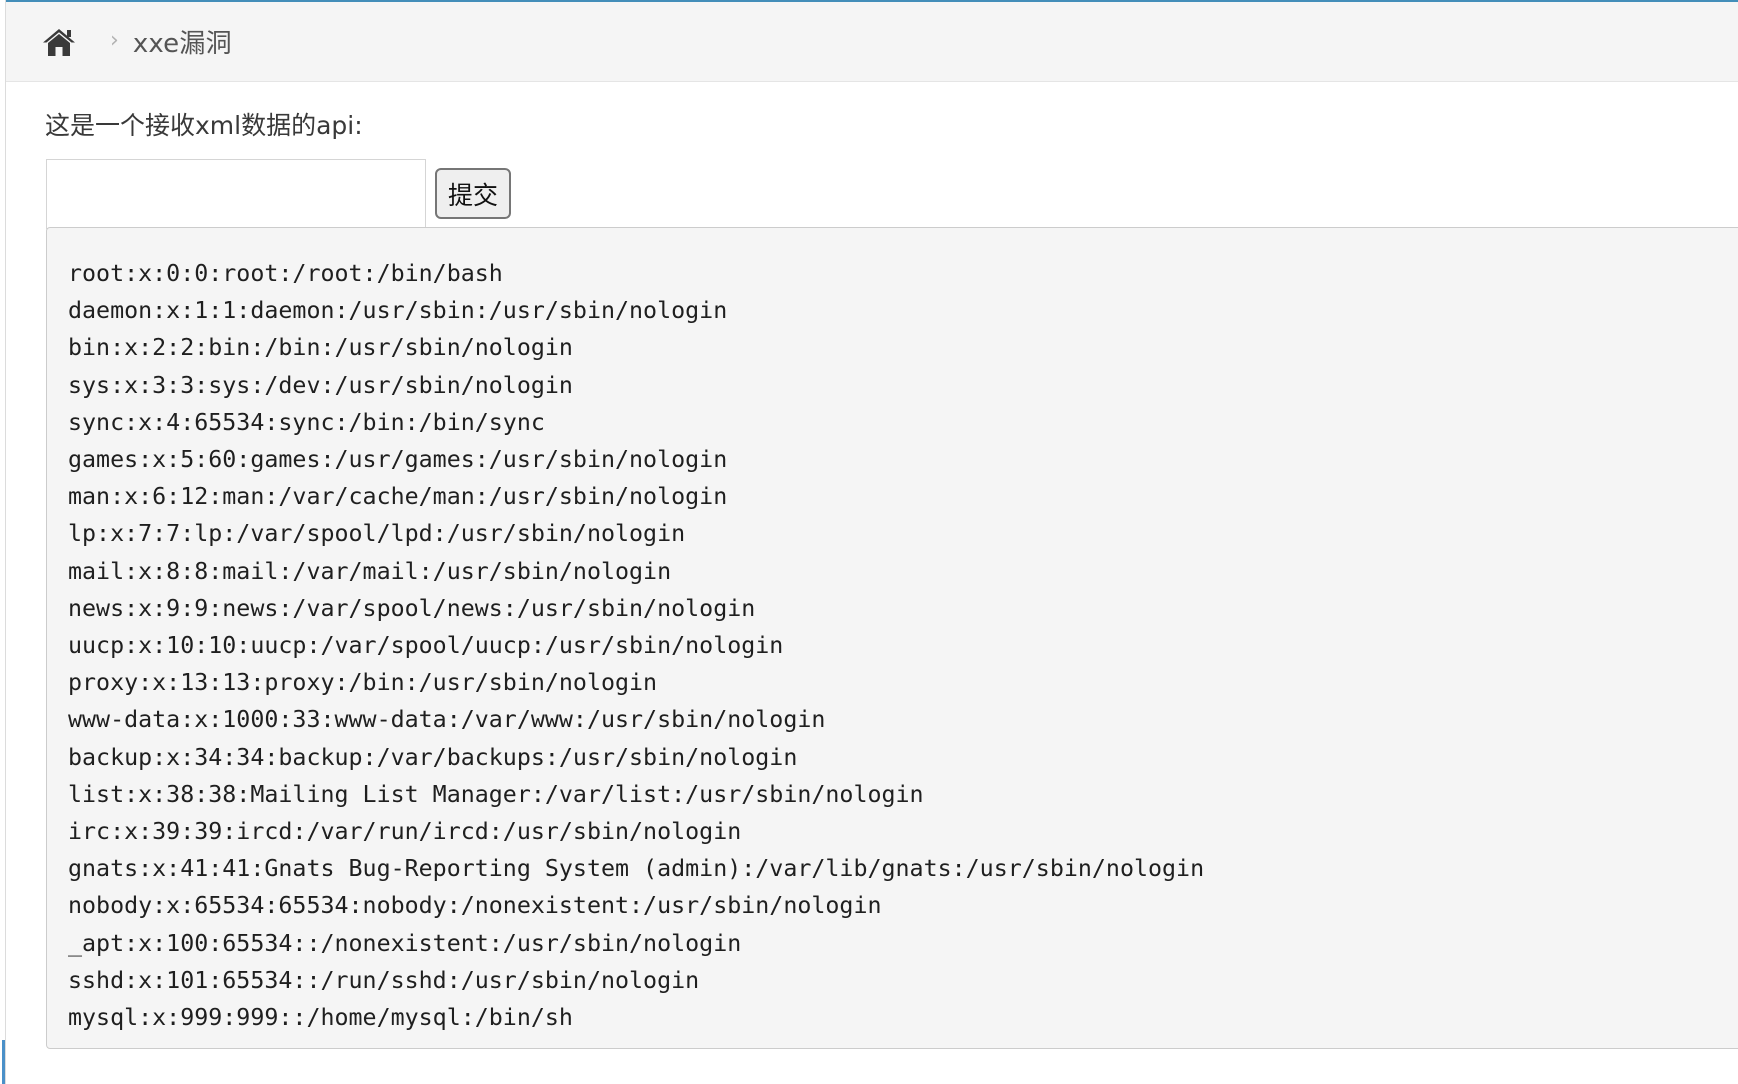 This screenshot has width=1738, height=1084. I want to click on sidebar-active-marker, so click(3, 1062).